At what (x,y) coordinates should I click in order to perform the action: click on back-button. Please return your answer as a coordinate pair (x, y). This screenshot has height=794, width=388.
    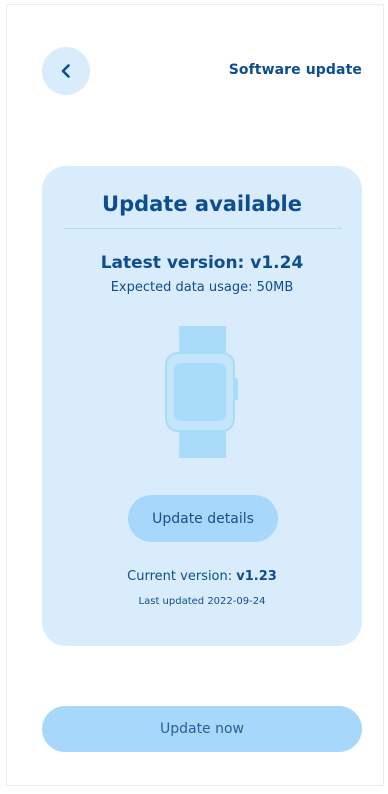
    Looking at the image, I should click on (66, 71).